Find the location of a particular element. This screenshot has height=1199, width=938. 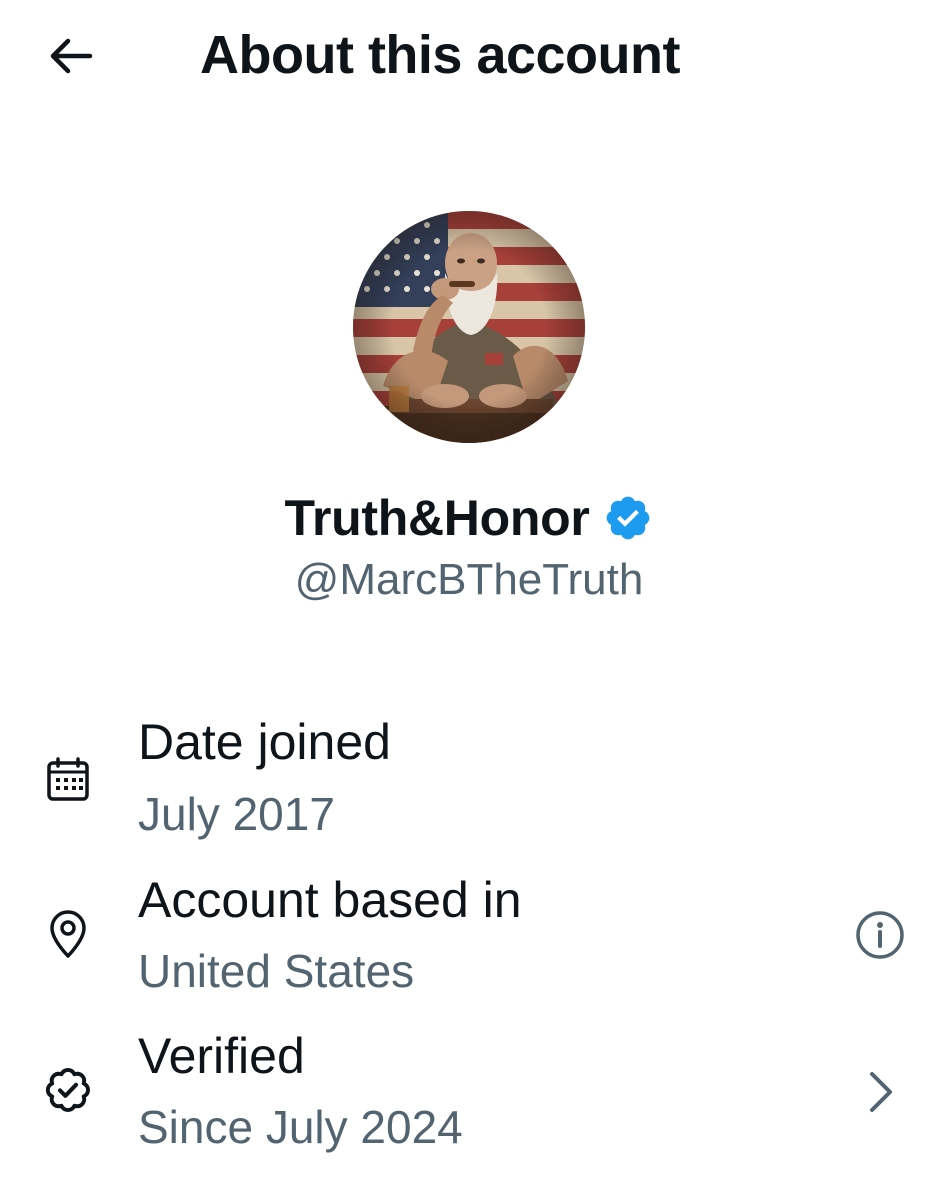

detail-row-account-based-in: Account based in United States is located at coordinates (469, 943).